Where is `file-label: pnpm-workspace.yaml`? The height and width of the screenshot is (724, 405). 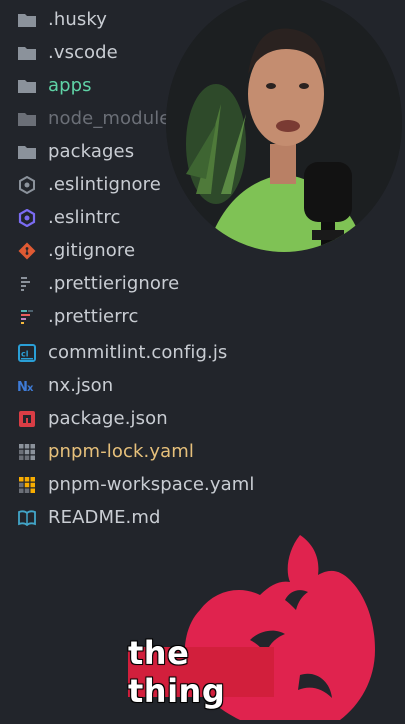 file-label: pnpm-workspace.yaml is located at coordinates (151, 484).